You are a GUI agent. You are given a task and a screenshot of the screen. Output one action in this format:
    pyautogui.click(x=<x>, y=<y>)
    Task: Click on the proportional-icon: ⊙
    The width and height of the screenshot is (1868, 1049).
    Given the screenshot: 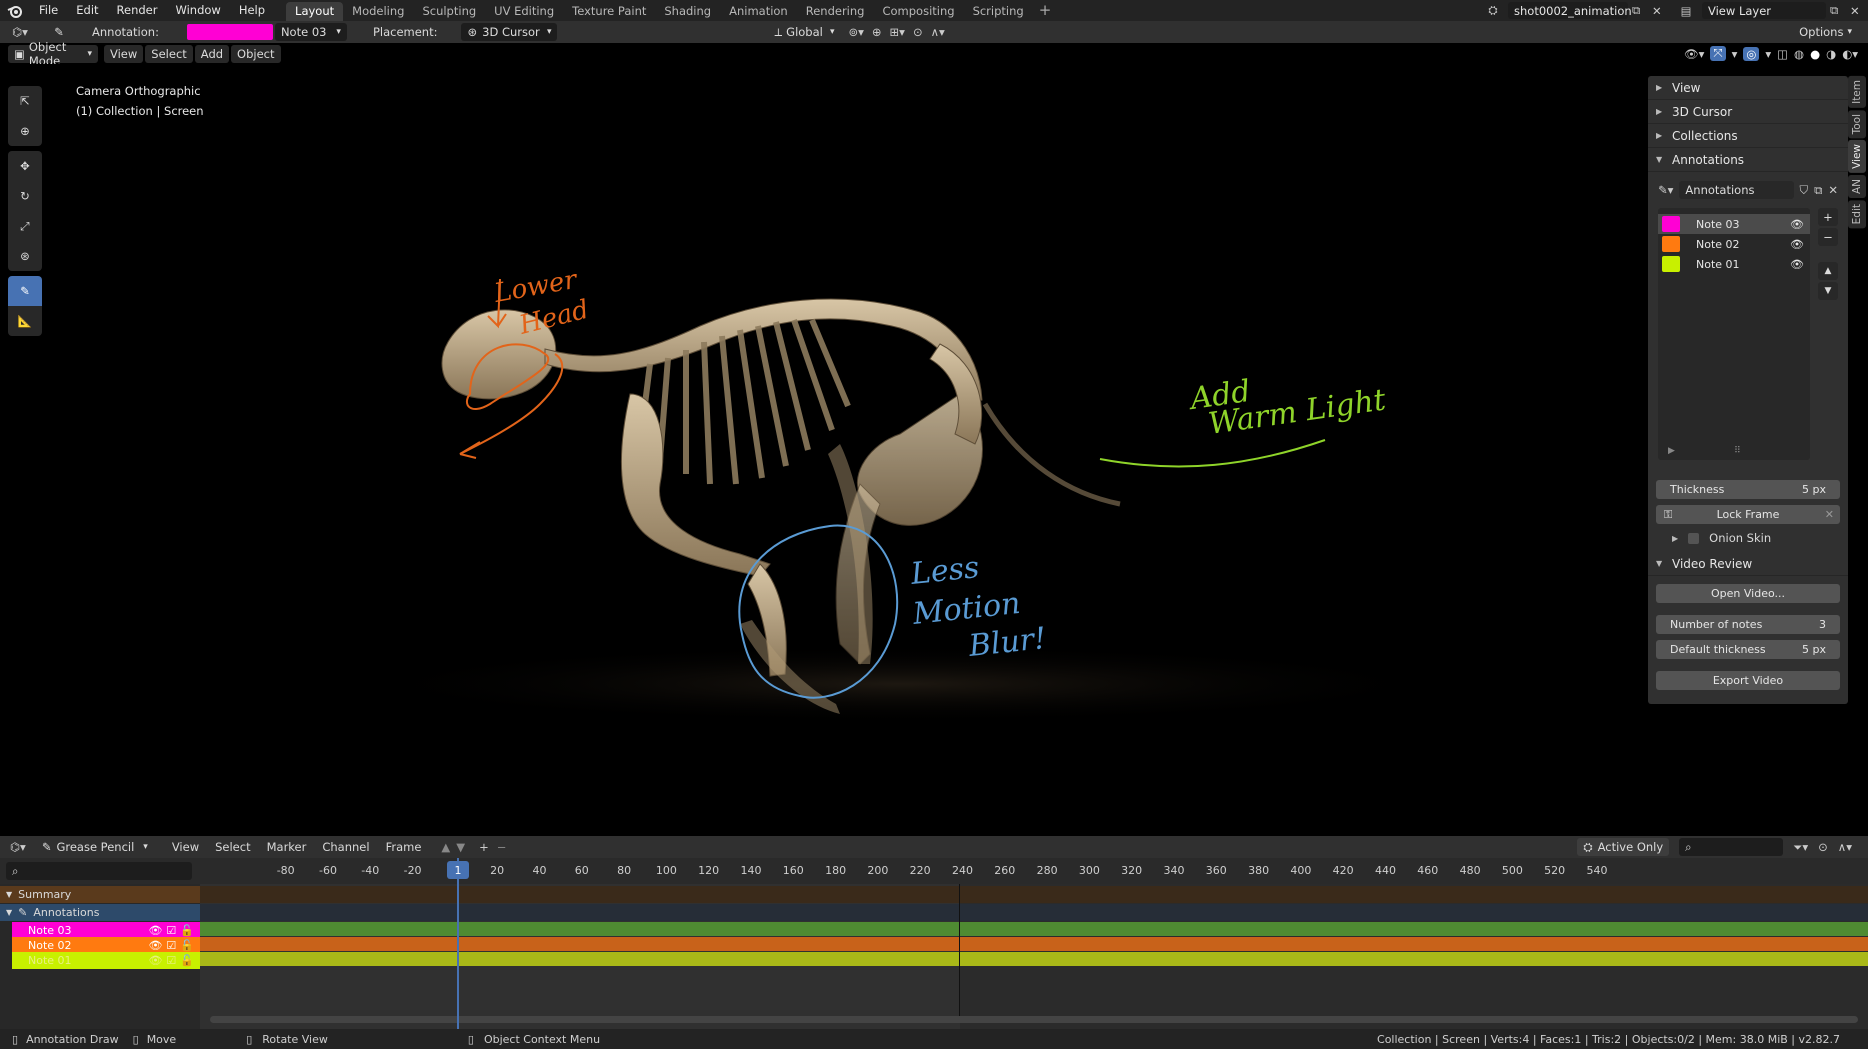 What is the action you would take?
    pyautogui.click(x=1823, y=847)
    